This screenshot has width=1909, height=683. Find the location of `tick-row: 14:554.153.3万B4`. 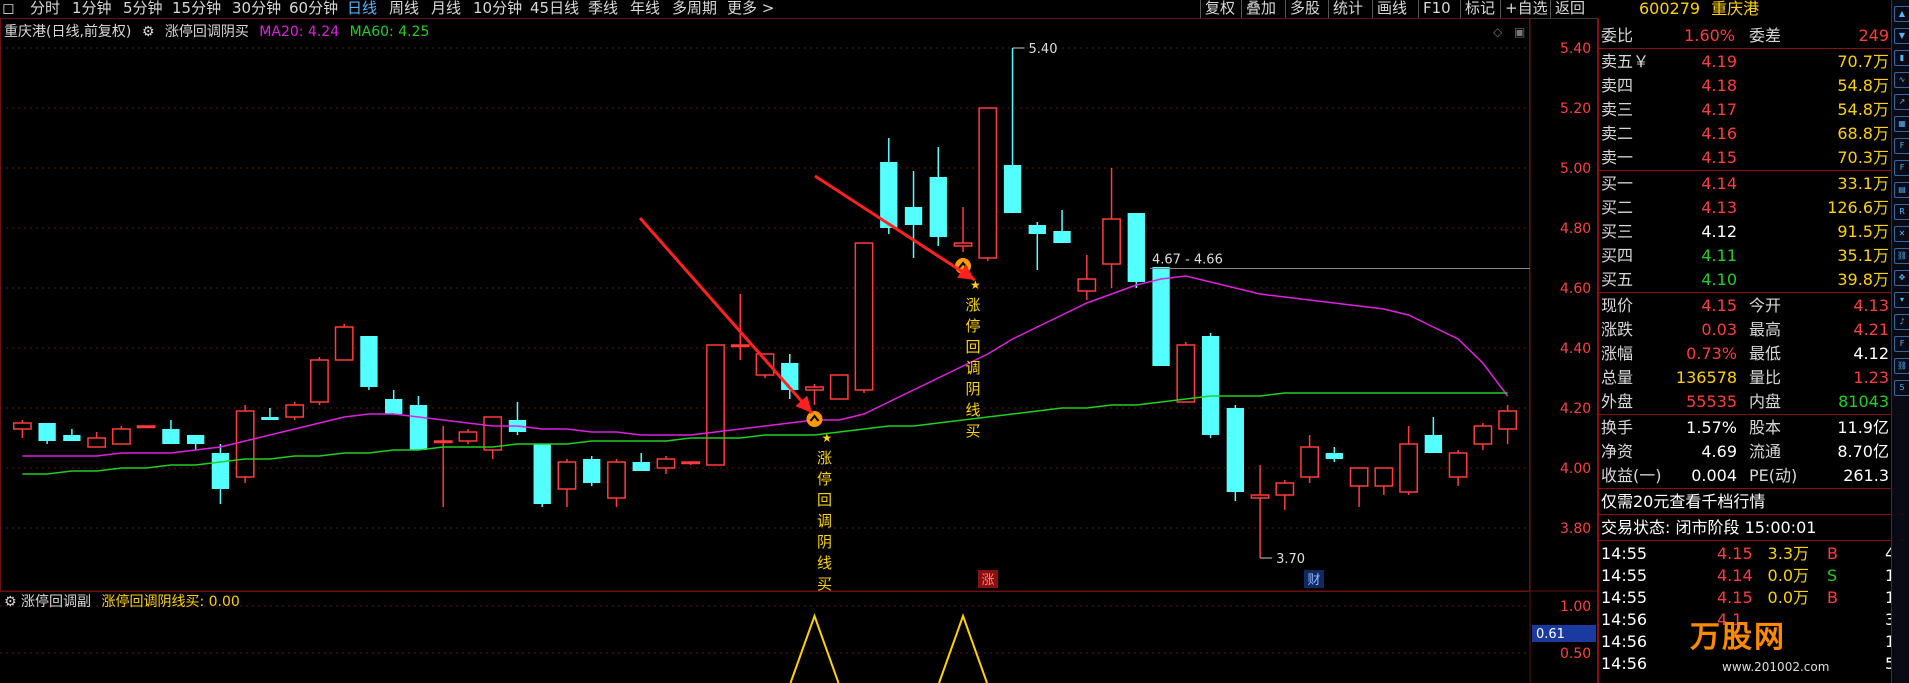

tick-row: 14:554.153.3万B4 is located at coordinates (1747, 553).